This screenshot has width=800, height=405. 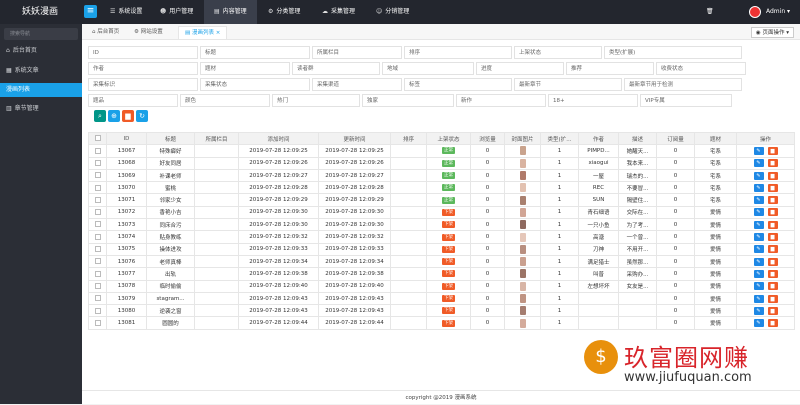 I want to click on close-icon: ×, so click(x=218, y=33).